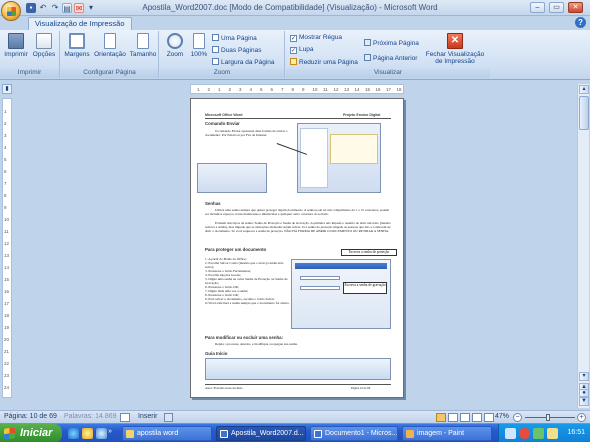 This screenshot has height=442, width=590. What do you see at coordinates (5, 159) in the screenshot?
I see `ruler-tick: 5` at bounding box center [5, 159].